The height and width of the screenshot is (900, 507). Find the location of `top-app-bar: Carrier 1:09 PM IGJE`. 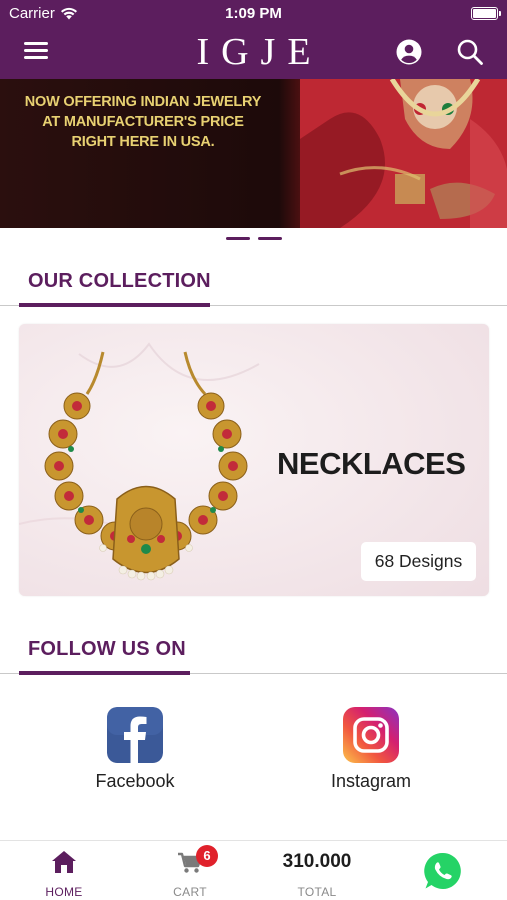

top-app-bar: Carrier 1:09 PM IGJE is located at coordinates (253, 39).